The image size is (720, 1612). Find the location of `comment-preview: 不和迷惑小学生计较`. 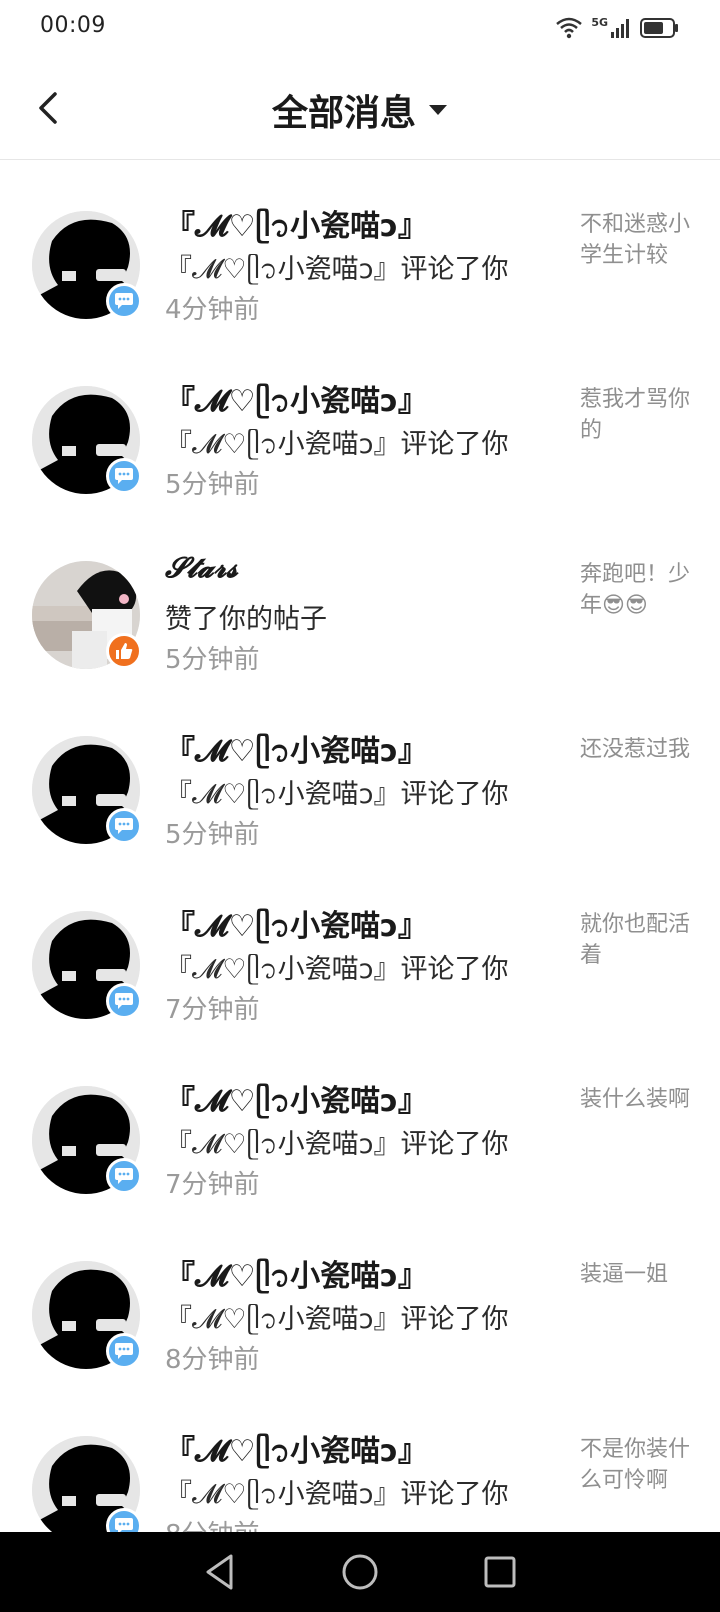

comment-preview: 不和迷惑小学生计较 is located at coordinates (635, 240).